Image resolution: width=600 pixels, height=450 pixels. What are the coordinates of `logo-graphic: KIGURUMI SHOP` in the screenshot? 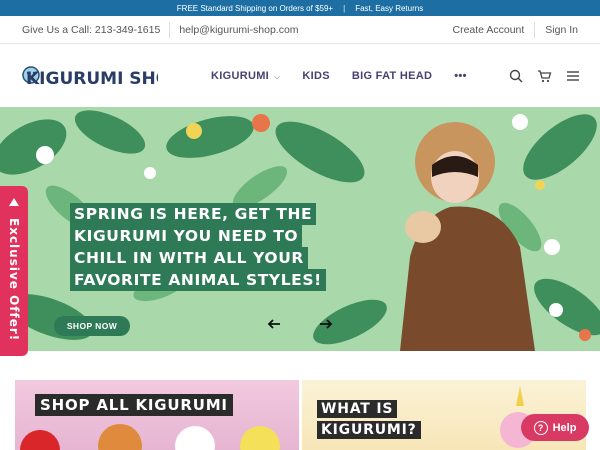 It's located at (102, 77).